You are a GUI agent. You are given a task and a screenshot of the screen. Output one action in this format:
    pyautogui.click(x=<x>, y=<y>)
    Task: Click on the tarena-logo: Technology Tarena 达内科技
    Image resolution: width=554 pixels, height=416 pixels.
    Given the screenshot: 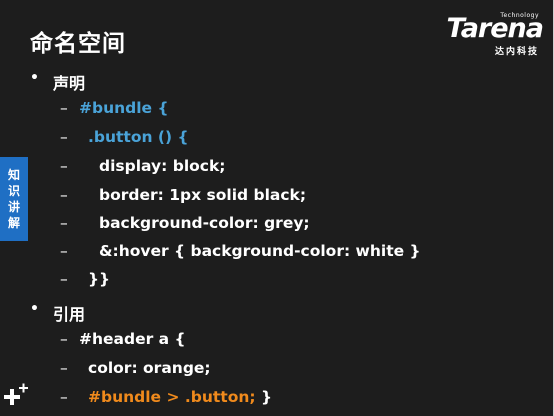 What is the action you would take?
    pyautogui.click(x=493, y=34)
    